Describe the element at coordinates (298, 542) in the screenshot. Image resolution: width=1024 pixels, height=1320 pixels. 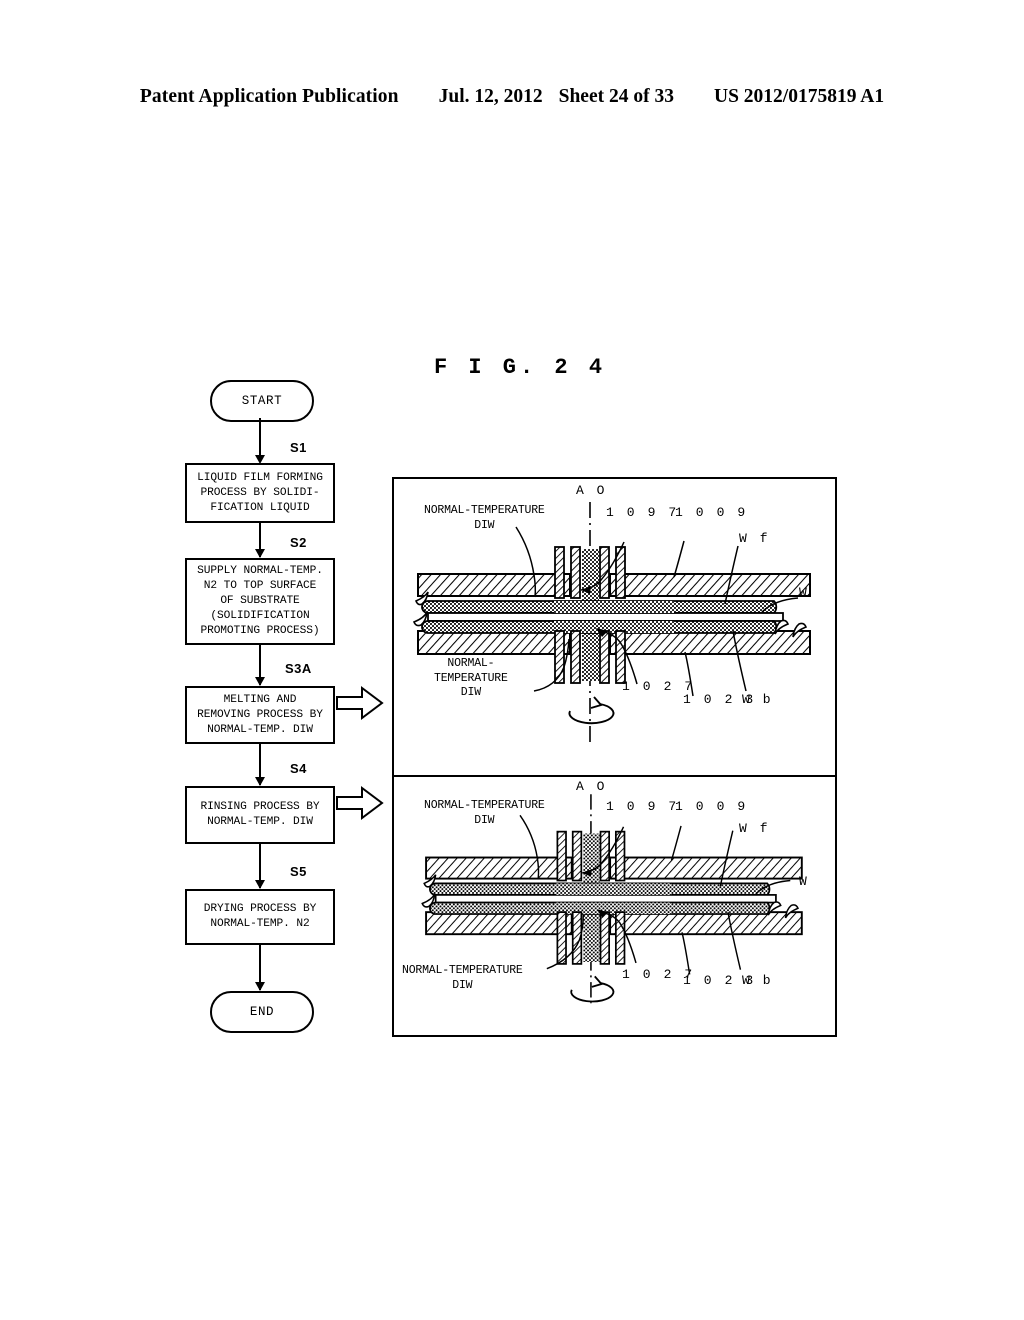
I see `step-id-s2: S2` at that location.